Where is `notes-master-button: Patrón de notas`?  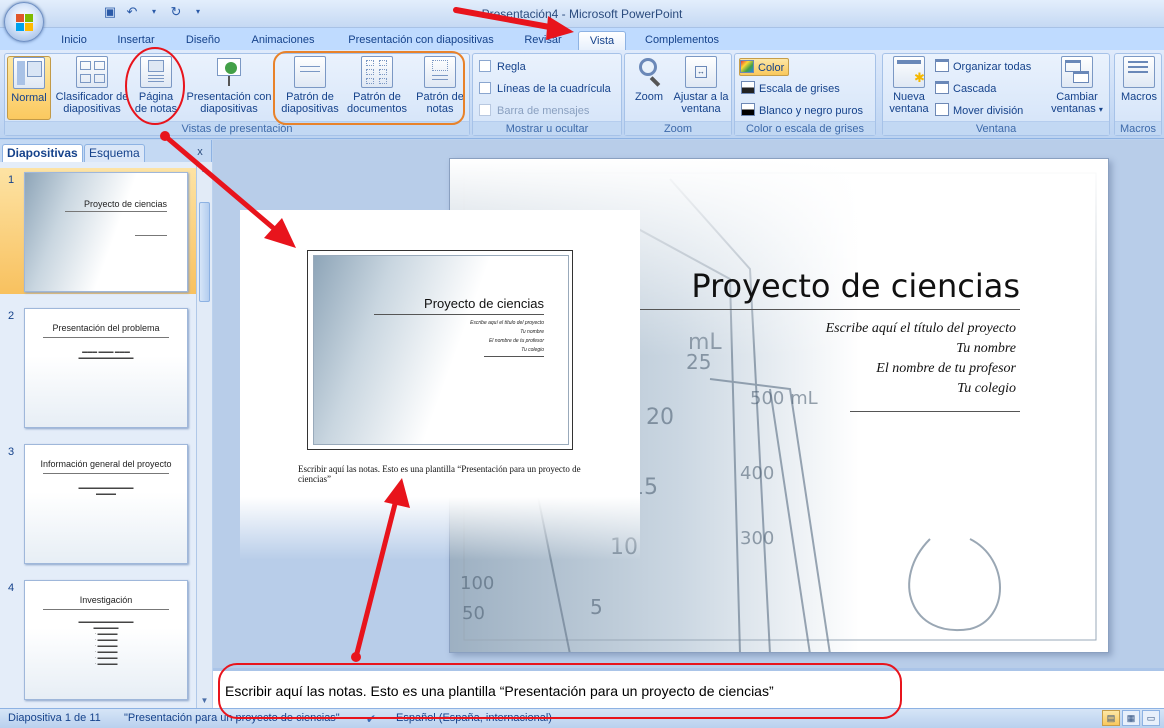 notes-master-button: Patrón de notas is located at coordinates (440, 88).